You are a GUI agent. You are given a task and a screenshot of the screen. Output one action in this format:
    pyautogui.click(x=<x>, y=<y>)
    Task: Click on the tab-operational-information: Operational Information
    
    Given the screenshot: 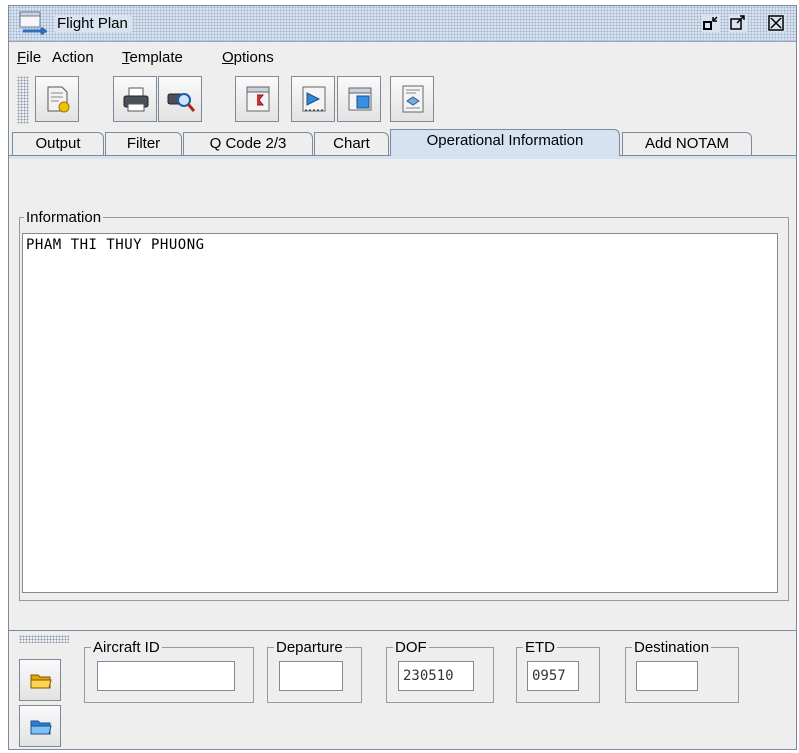 What is the action you would take?
    pyautogui.click(x=505, y=142)
    